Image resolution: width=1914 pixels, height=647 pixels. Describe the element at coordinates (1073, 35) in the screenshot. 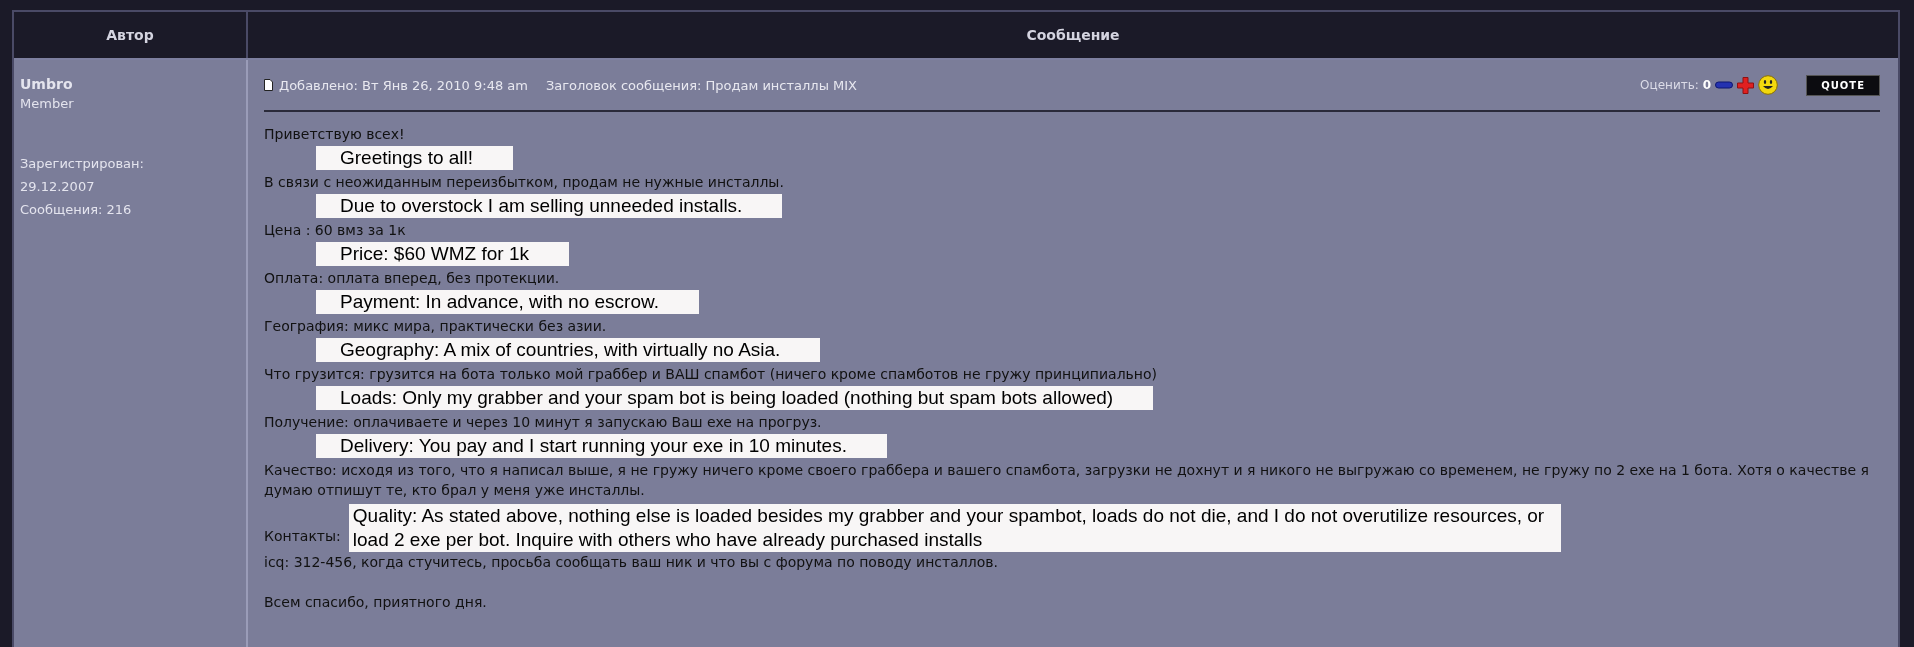

I see `column-header: Сообщение` at that location.